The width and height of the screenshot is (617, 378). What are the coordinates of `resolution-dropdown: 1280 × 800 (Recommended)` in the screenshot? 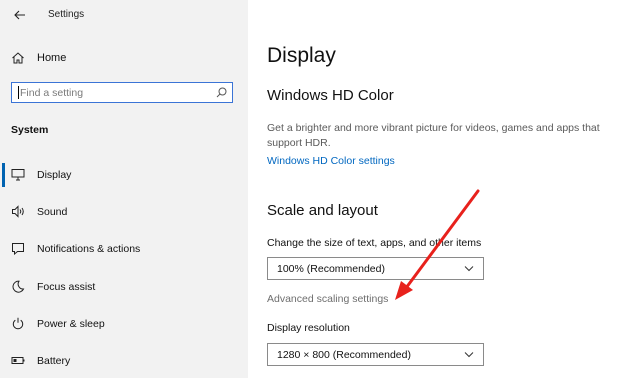 It's located at (375, 354).